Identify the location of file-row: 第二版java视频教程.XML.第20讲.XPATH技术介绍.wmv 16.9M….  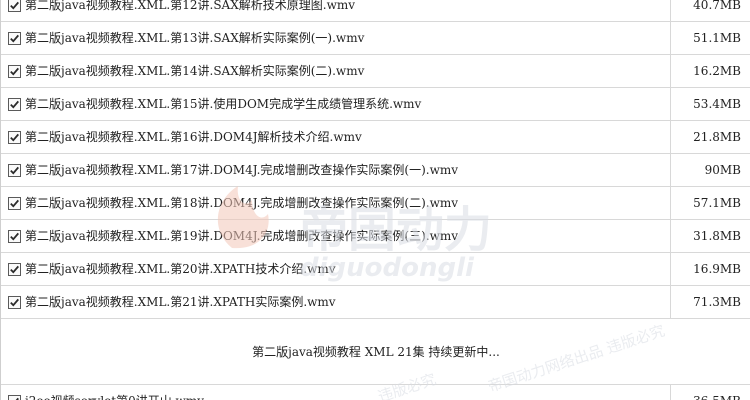
(375, 269).